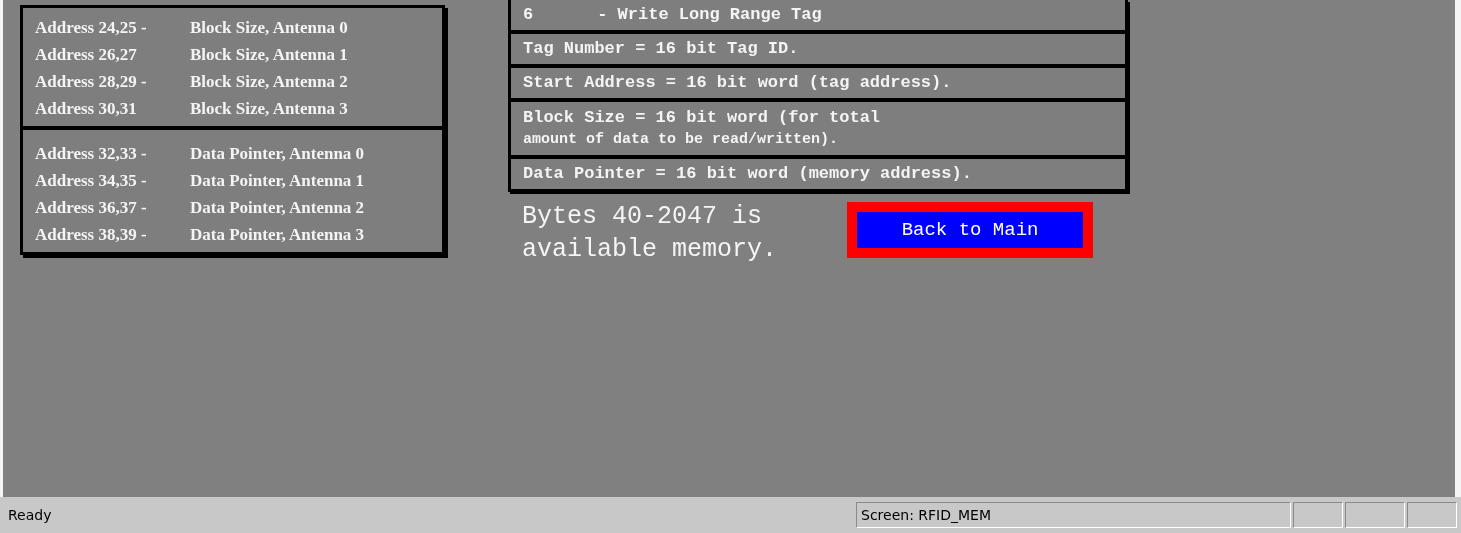  I want to click on memory-note: Bytes 40-2047 is, so click(643, 217).